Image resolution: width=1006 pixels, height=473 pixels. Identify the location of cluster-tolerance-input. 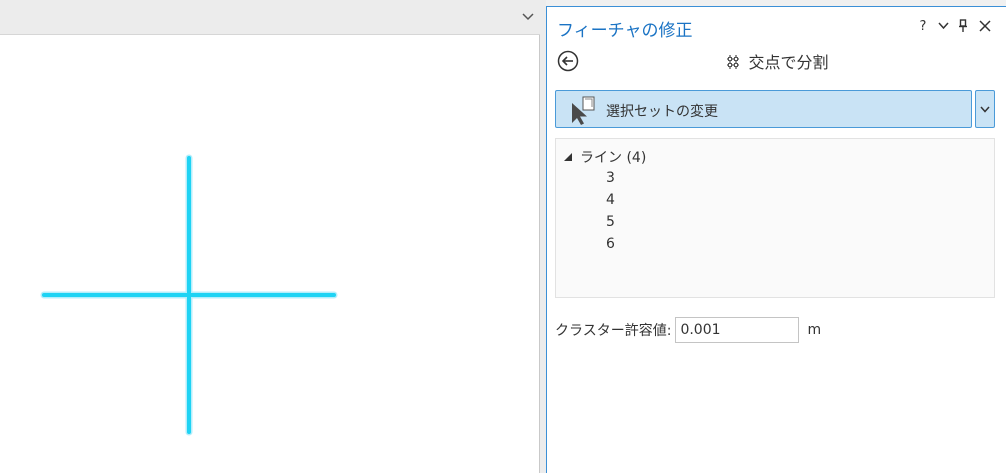
(737, 330).